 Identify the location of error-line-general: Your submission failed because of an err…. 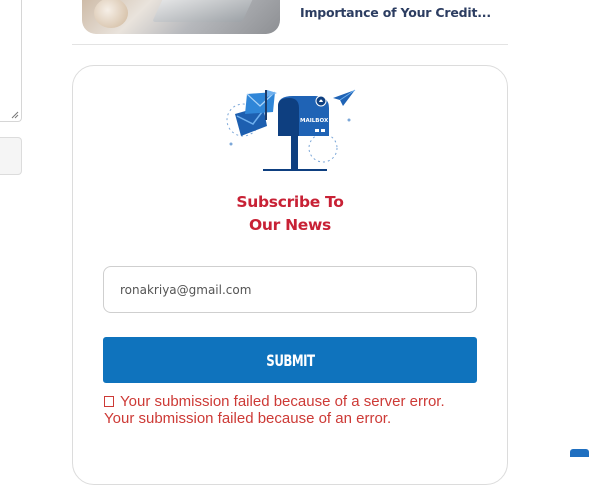
(248, 418).